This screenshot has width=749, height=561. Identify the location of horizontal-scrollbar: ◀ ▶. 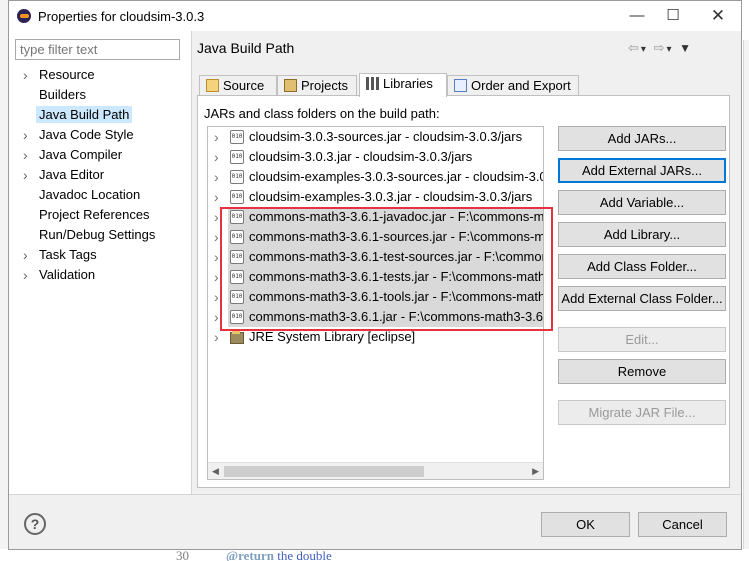
(375, 470).